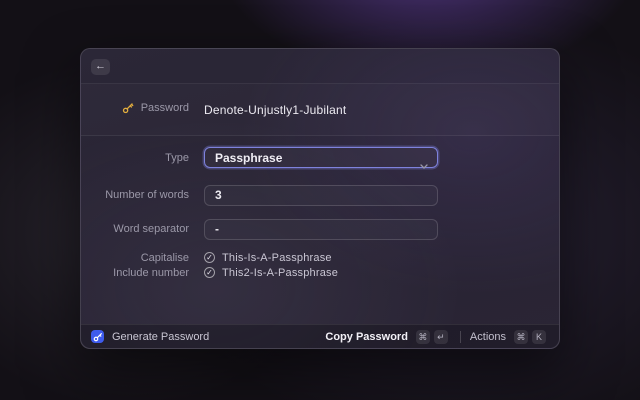  I want to click on generated-password-row: Password Denote-Unjustly1-Jubilant, so click(320, 110).